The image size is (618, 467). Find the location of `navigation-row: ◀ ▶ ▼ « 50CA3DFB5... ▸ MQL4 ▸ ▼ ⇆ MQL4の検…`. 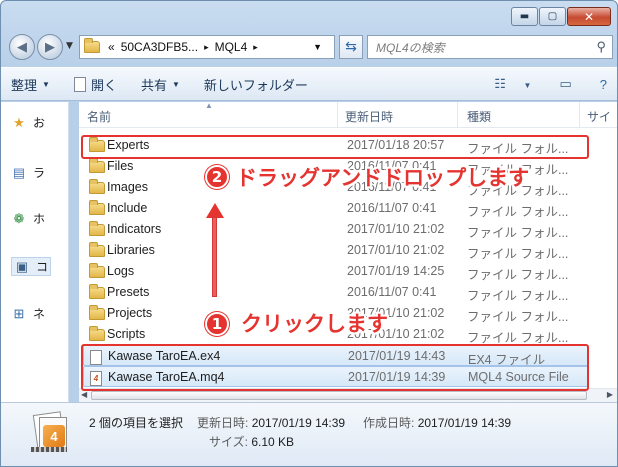

navigation-row: ◀ ▶ ▼ « 50CA3DFB5... ▸ MQL4 ▸ ▼ ⇆ MQL4の検… is located at coordinates (311, 47).